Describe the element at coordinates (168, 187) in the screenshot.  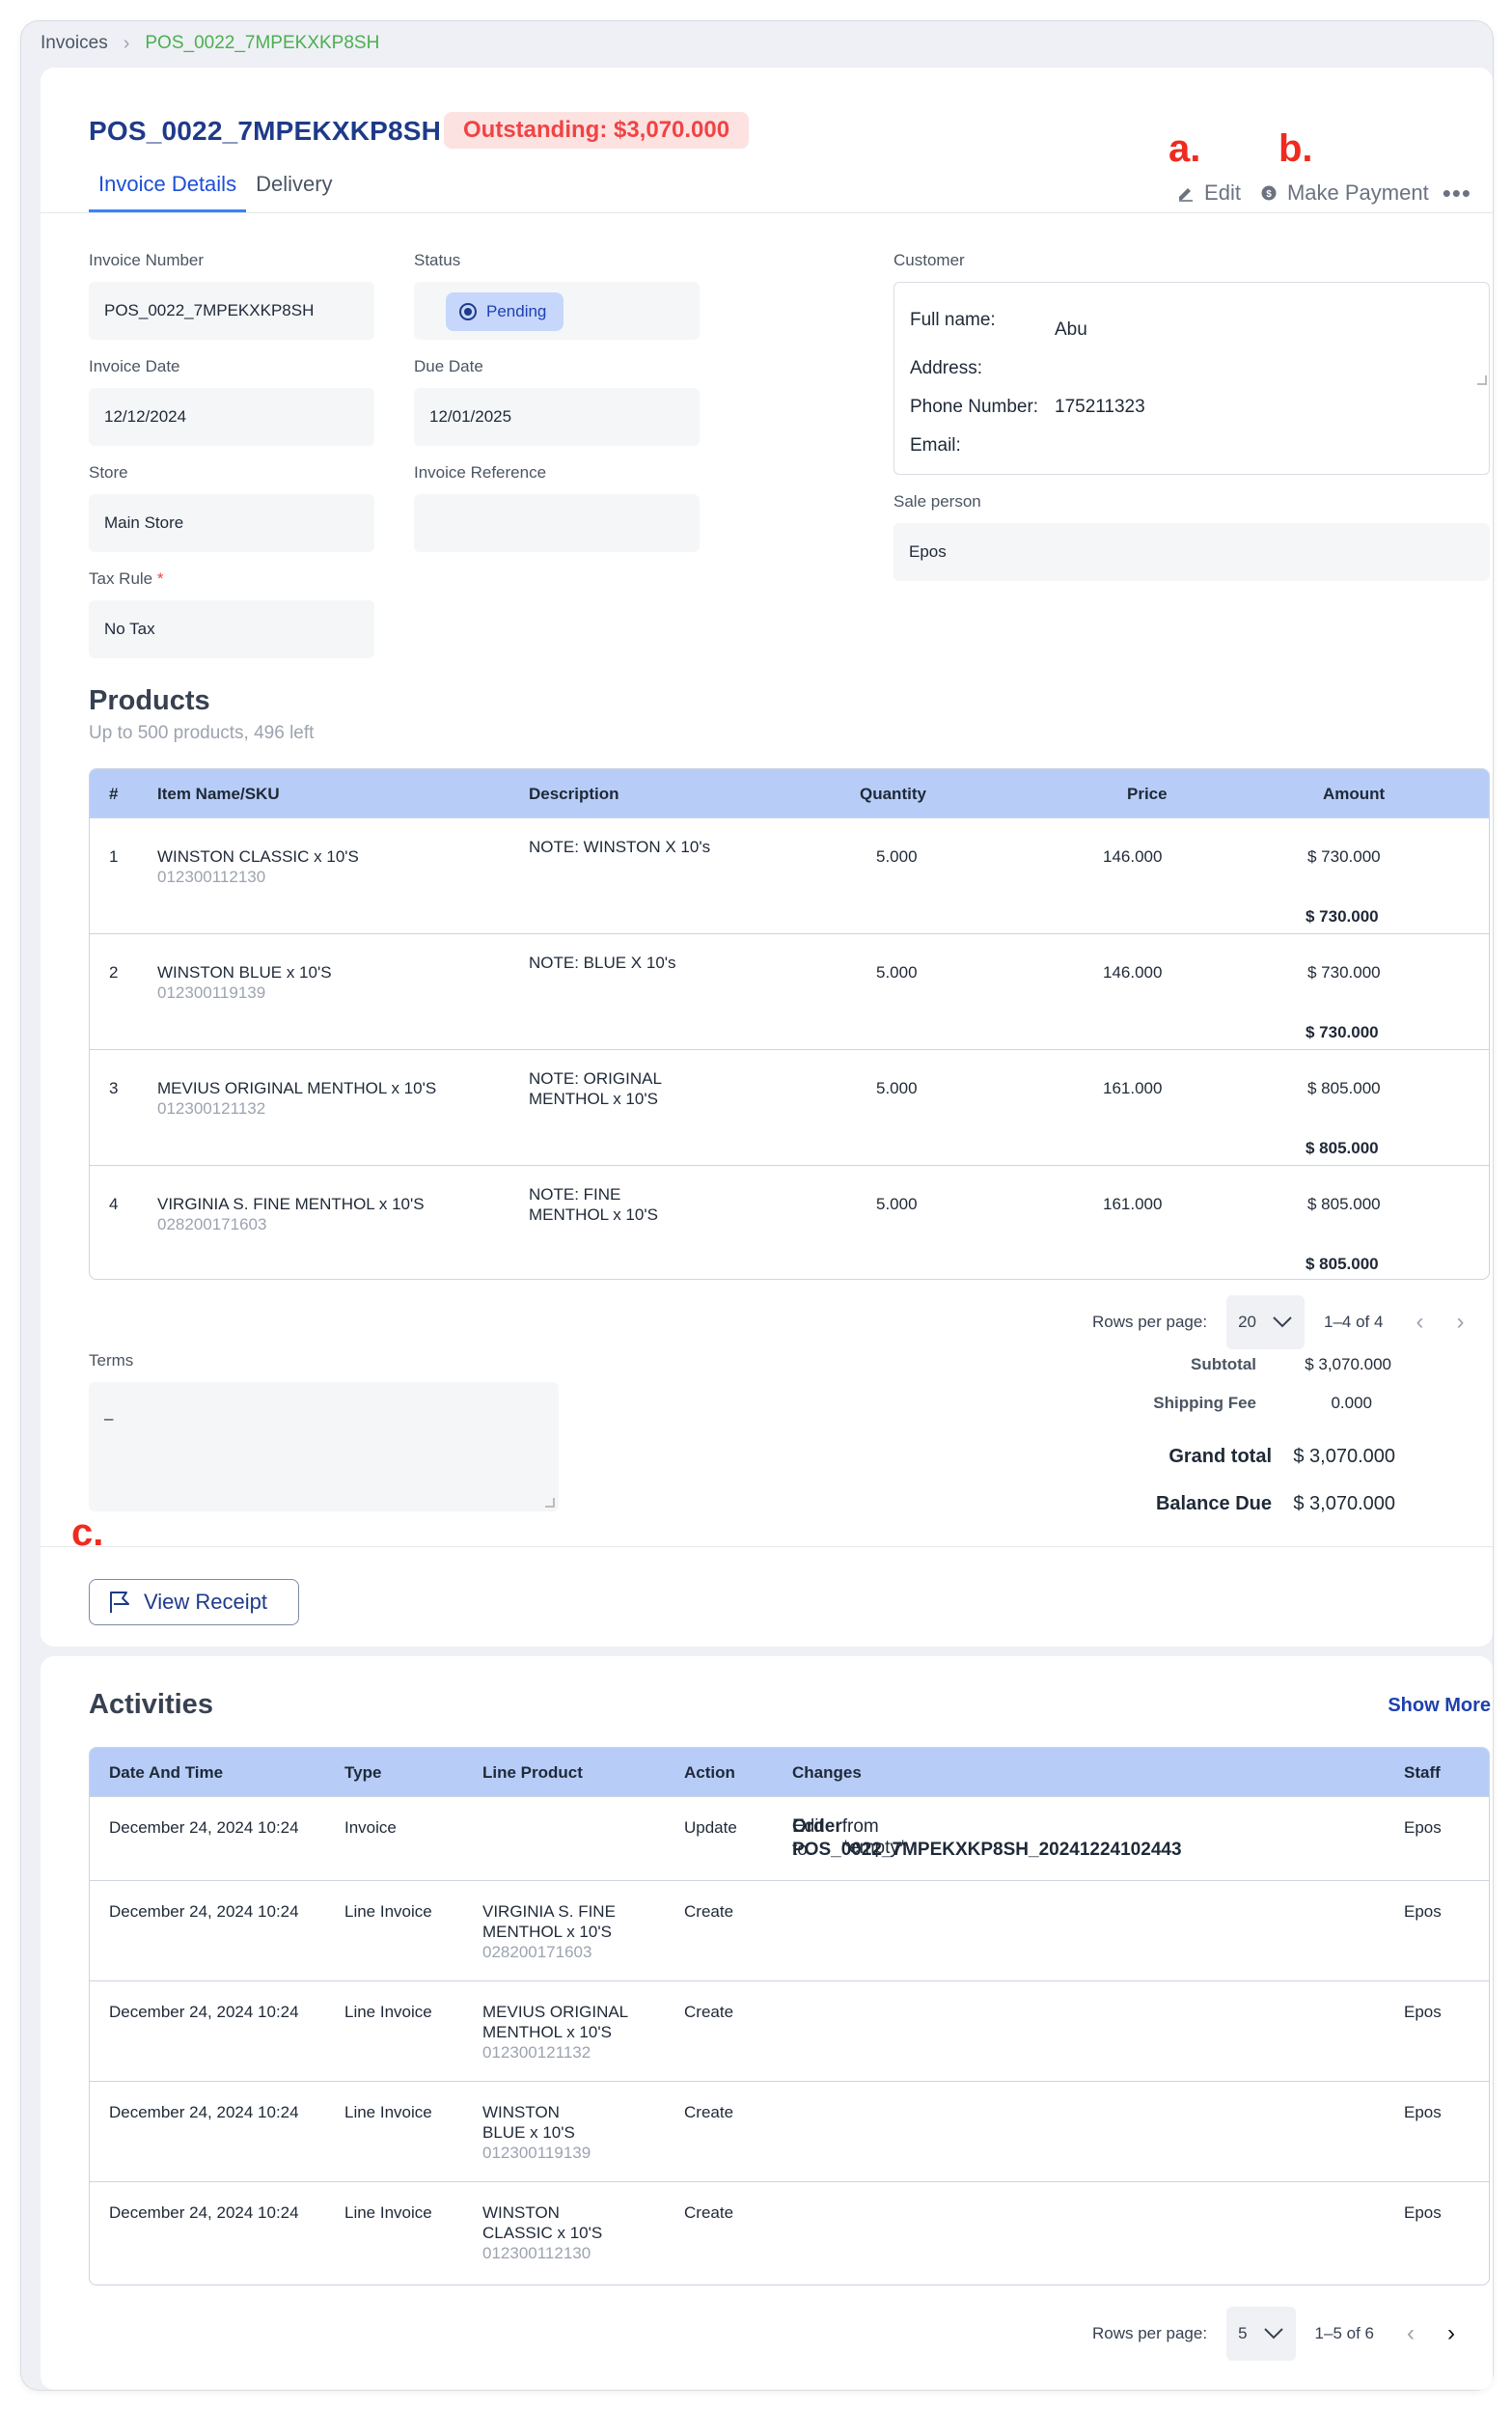
I see `tab-invoice-details: Invoice Details` at that location.